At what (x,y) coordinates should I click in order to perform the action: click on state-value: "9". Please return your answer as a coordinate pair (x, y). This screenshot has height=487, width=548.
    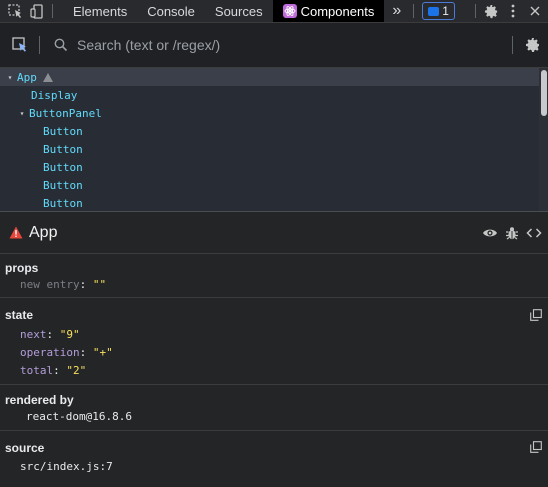
    Looking at the image, I should click on (70, 334).